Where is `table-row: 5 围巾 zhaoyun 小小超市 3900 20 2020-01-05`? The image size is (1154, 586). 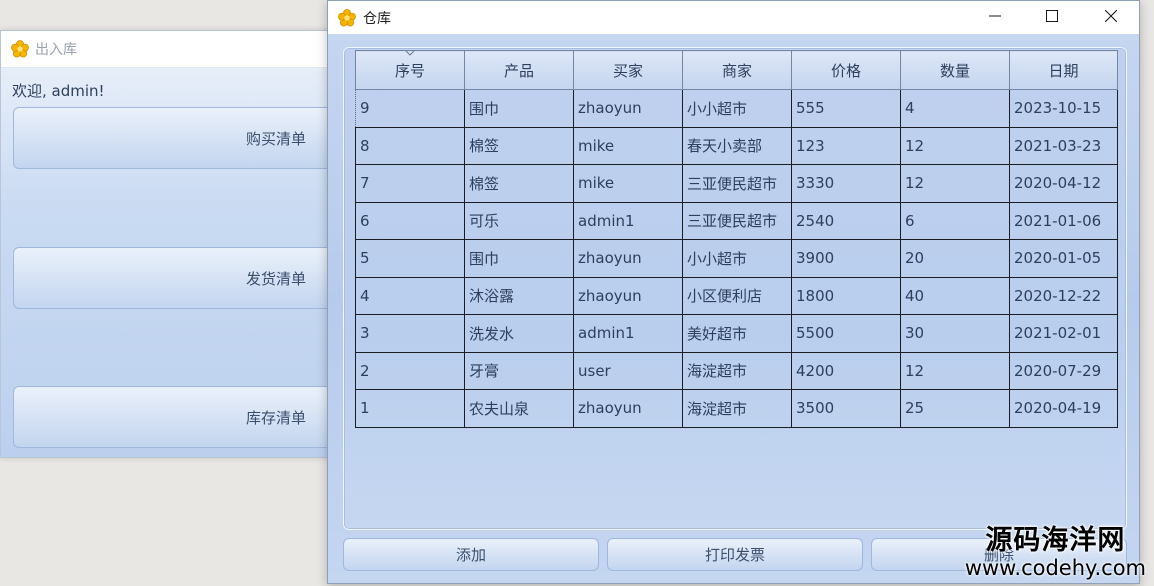 table-row: 5 围巾 zhaoyun 小小超市 3900 20 2020-01-05 is located at coordinates (736, 258).